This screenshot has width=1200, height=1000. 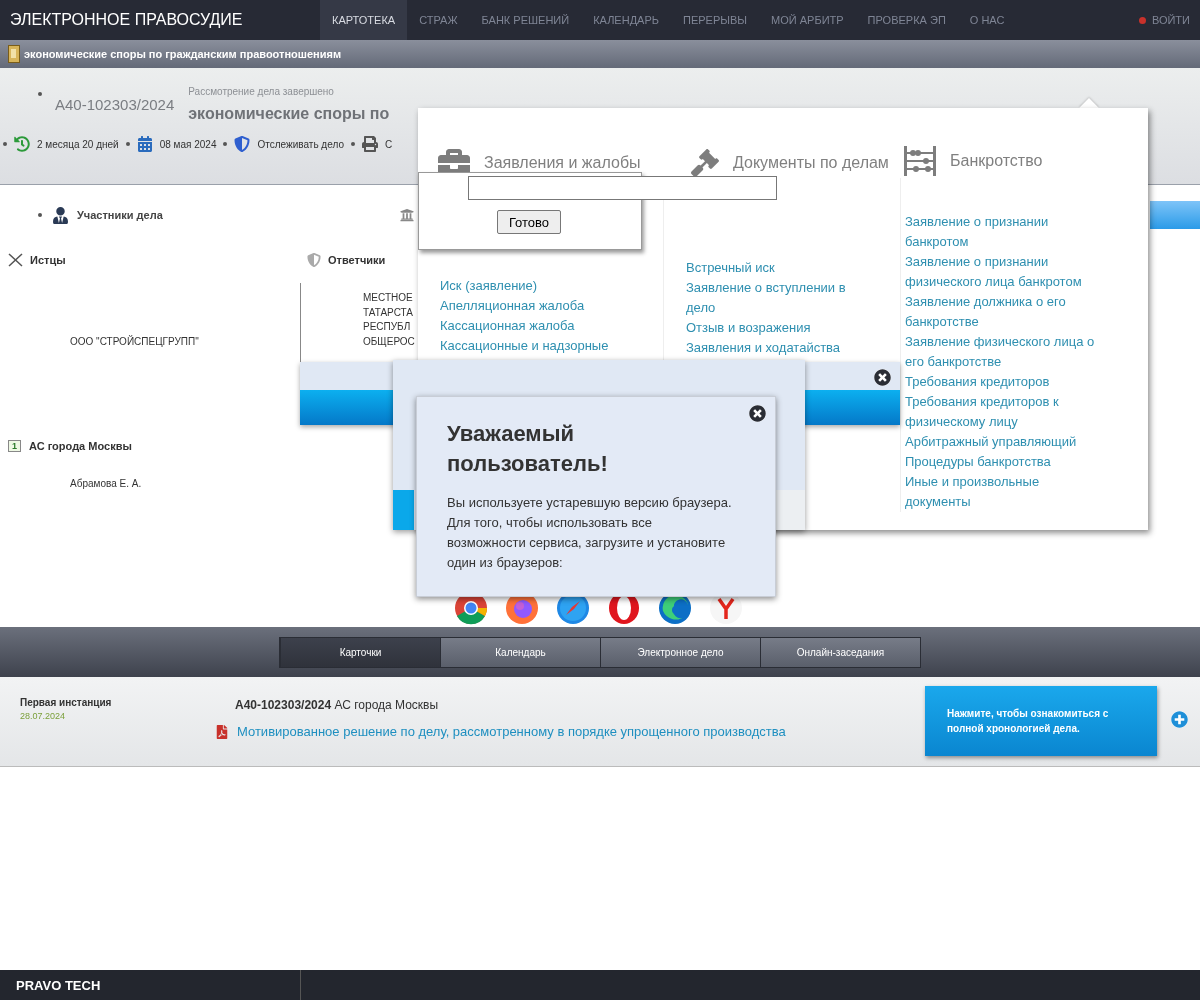 What do you see at coordinates (360, 652) in the screenshot?
I see `view-tab: Карточки` at bounding box center [360, 652].